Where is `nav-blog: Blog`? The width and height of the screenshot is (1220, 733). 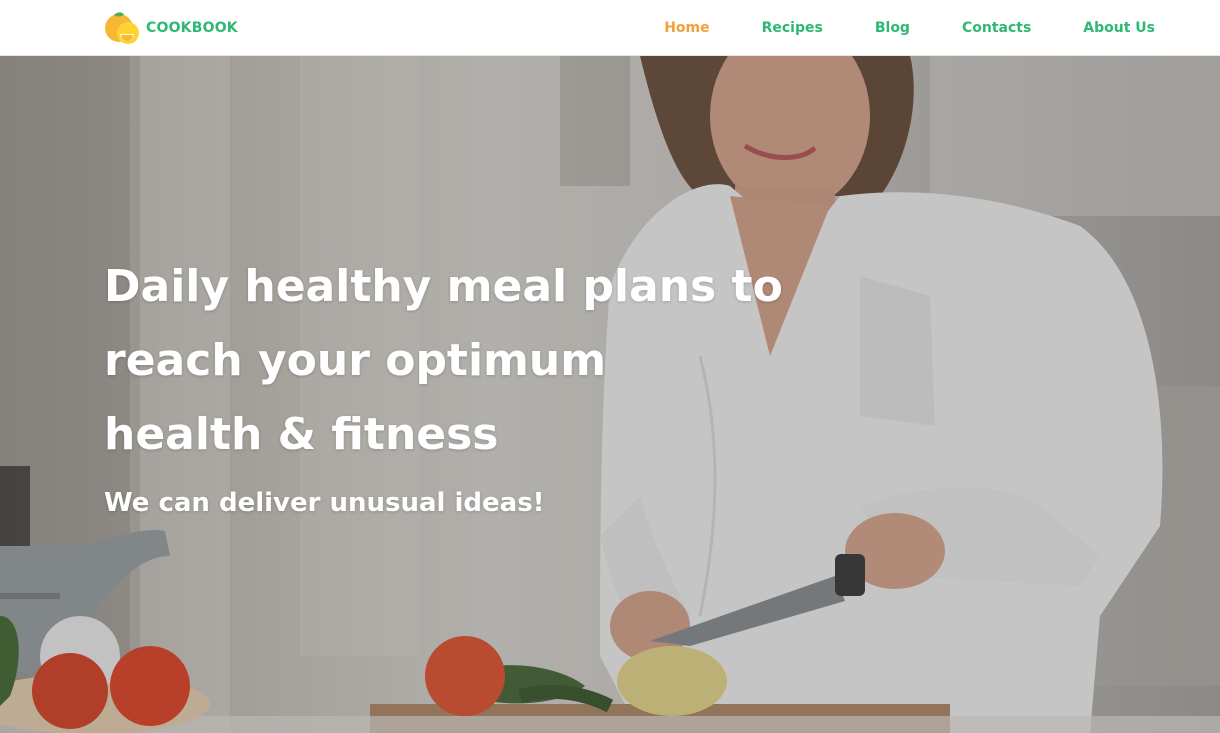 nav-blog: Blog is located at coordinates (892, 28).